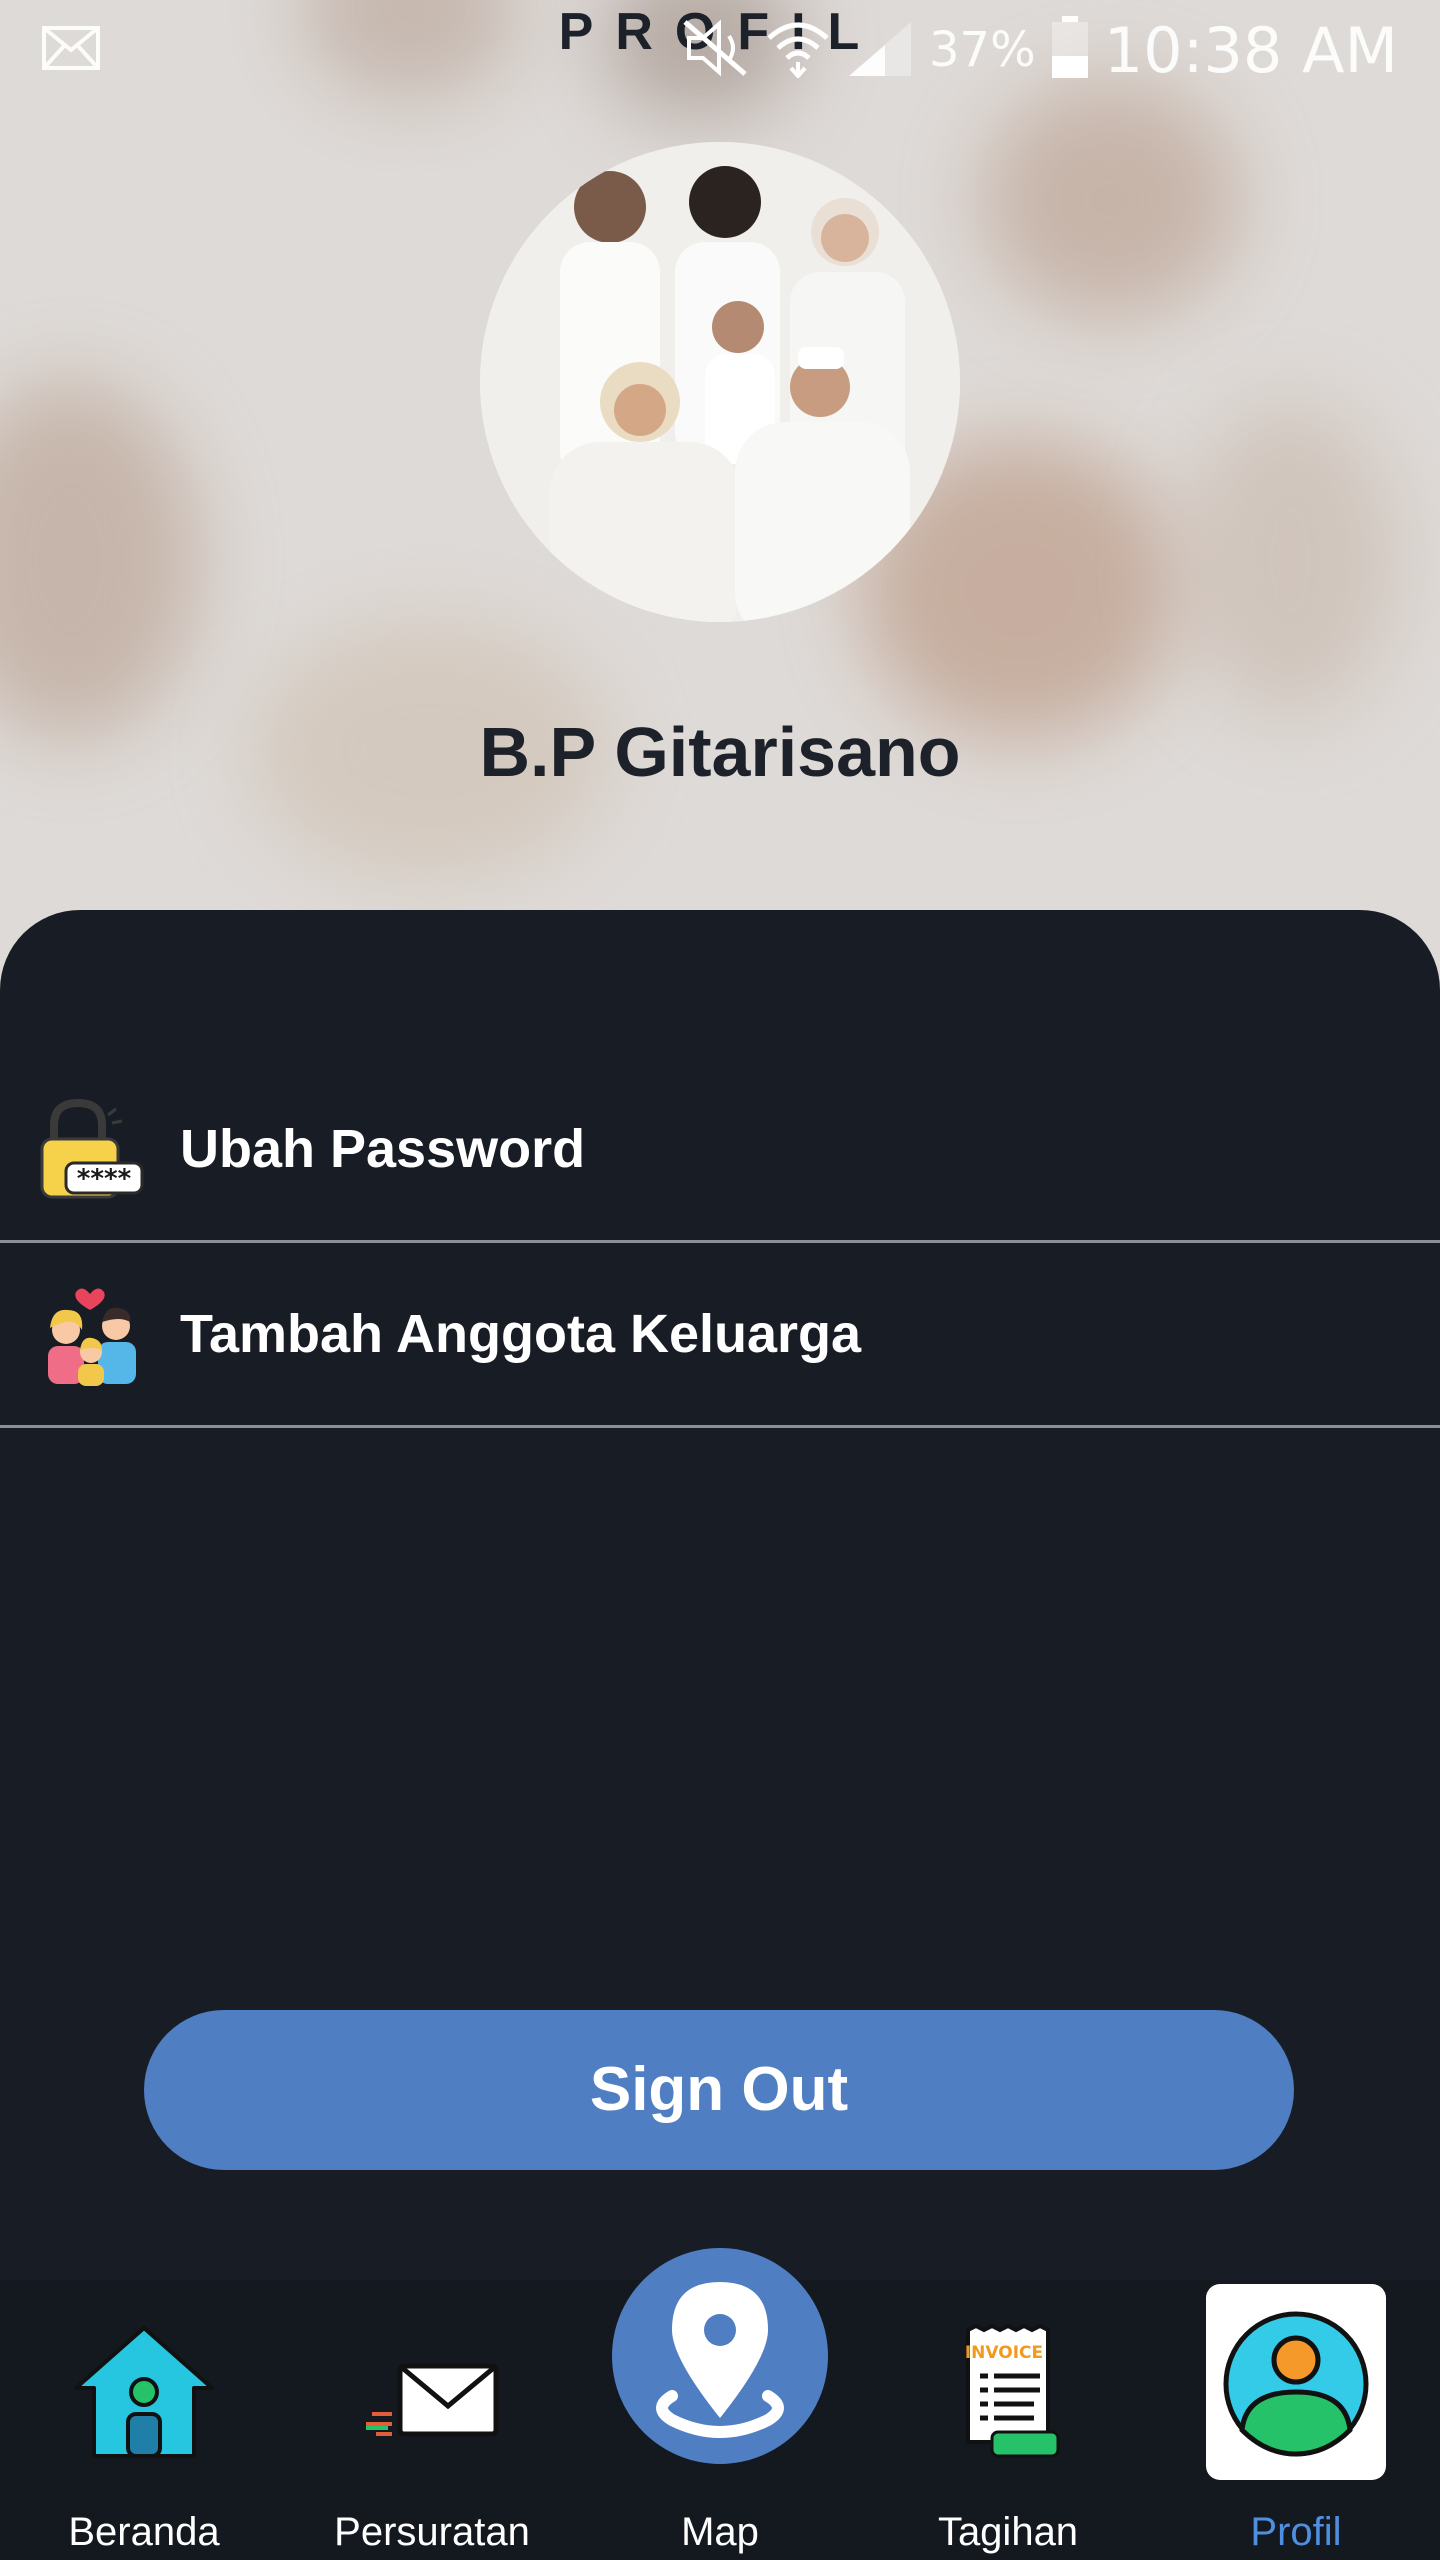 The height and width of the screenshot is (2560, 1440). I want to click on wifi-icon, so click(798, 50).